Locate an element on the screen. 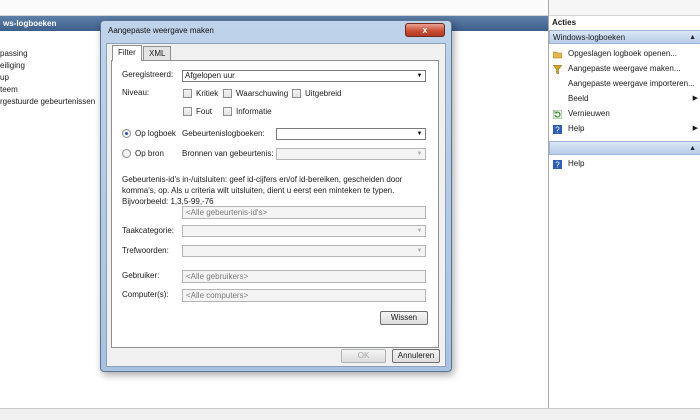 The width and height of the screenshot is (700, 420). by-log-label: Op logboek is located at coordinates (155, 133).